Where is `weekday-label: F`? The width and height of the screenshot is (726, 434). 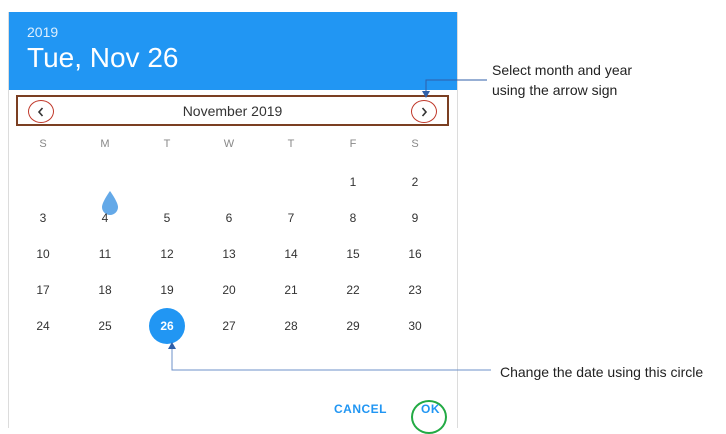
weekday-label: F is located at coordinates (353, 144).